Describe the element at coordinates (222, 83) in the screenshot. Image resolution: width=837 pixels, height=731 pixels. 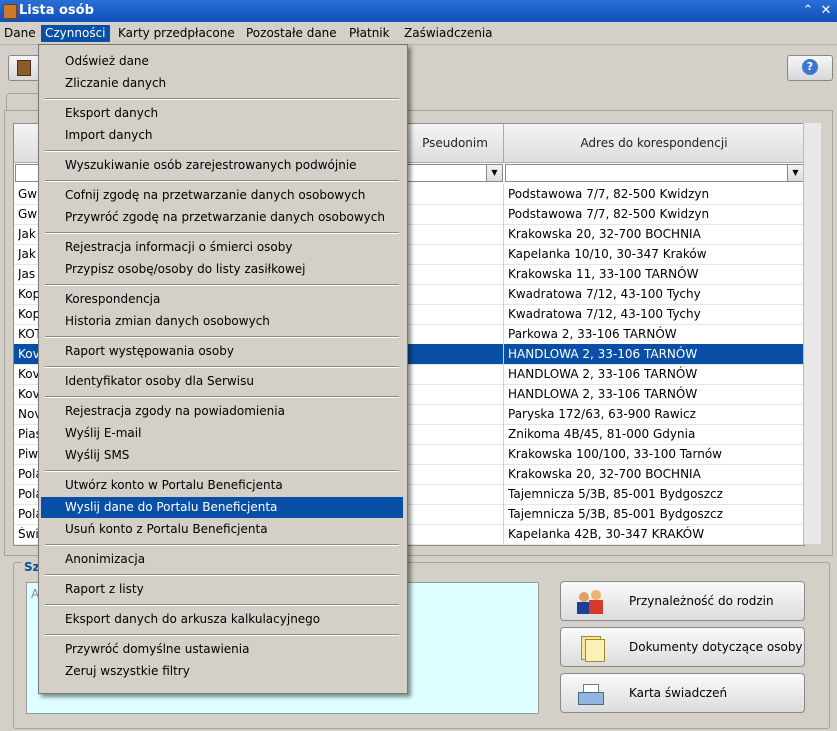
I see `menu-item: Zliczanie danych` at that location.